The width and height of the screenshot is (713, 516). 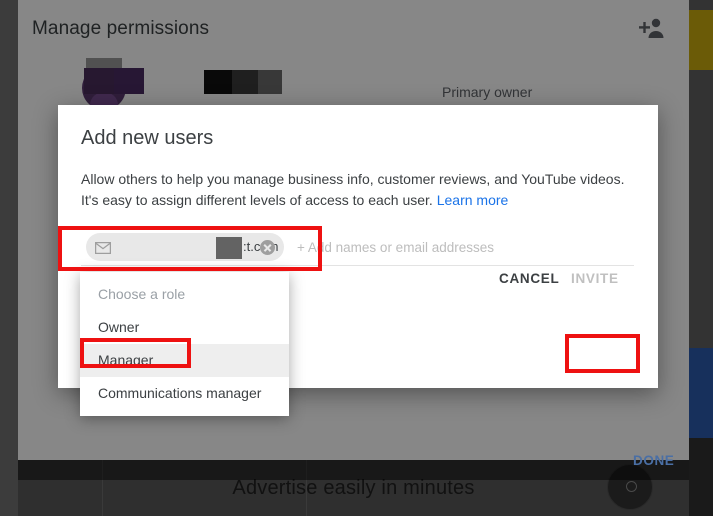 I want to click on recipient-placeholder: + Add names or email addresses, so click(x=395, y=247).